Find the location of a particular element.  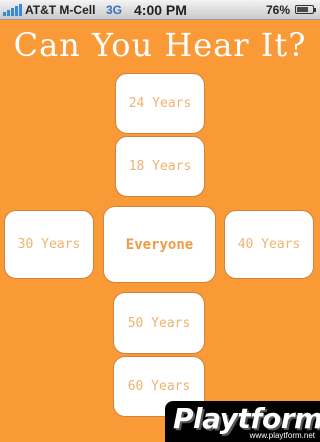

carrier-label: AT&T M-Cell is located at coordinates (60, 10).